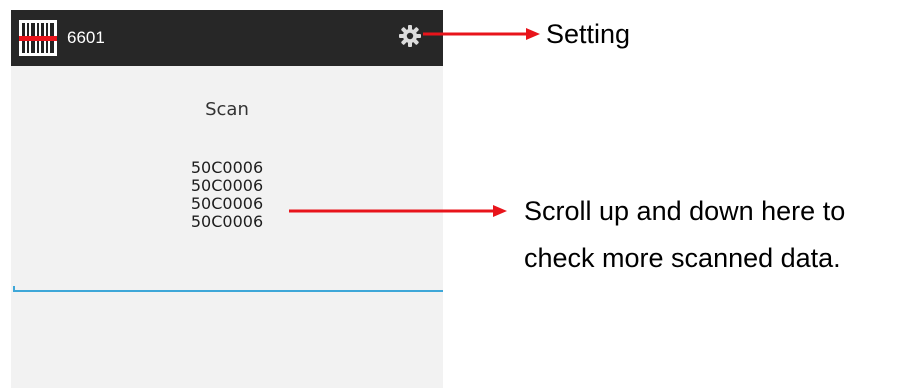  What do you see at coordinates (481, 34) in the screenshot?
I see `setting-arrow` at bounding box center [481, 34].